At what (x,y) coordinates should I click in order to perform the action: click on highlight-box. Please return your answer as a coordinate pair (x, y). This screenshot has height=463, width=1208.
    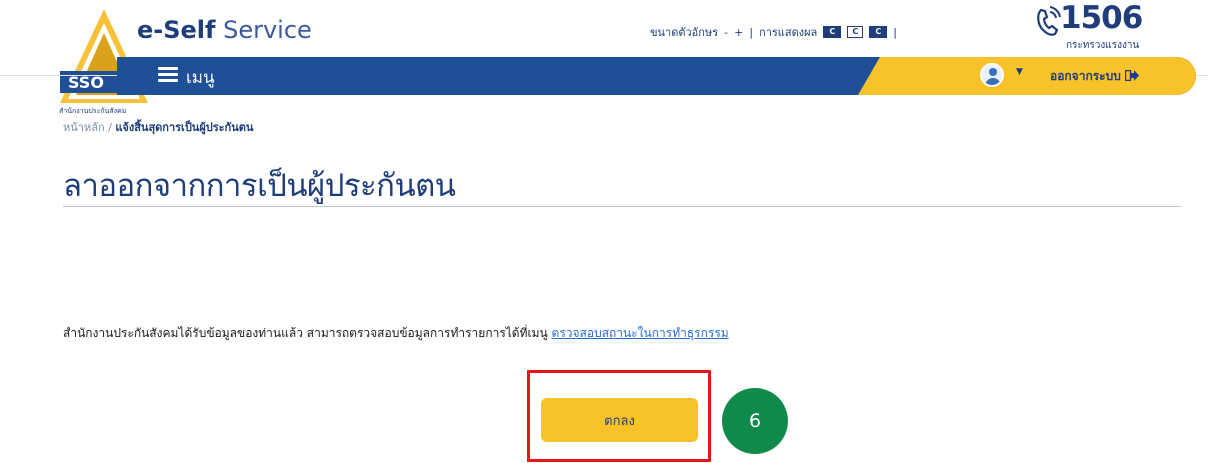
    Looking at the image, I should click on (619, 416).